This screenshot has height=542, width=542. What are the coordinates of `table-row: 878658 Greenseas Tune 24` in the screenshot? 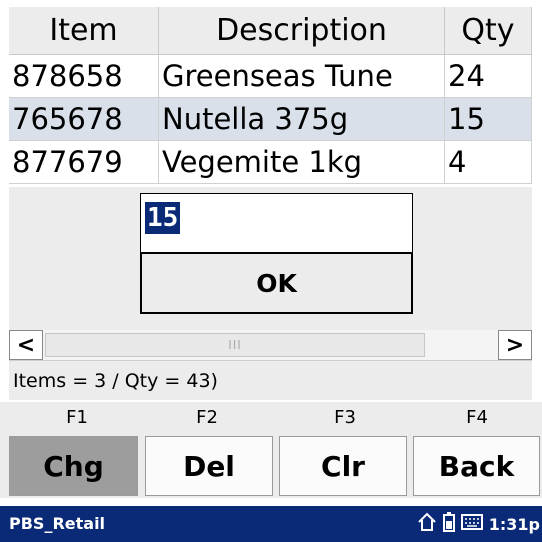 It's located at (270, 76).